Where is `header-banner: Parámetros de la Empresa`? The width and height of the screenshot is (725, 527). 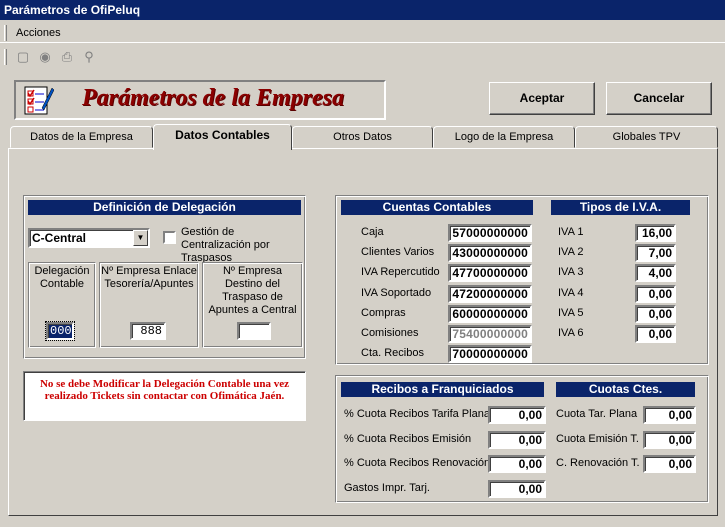 header-banner: Parámetros de la Empresa is located at coordinates (200, 100).